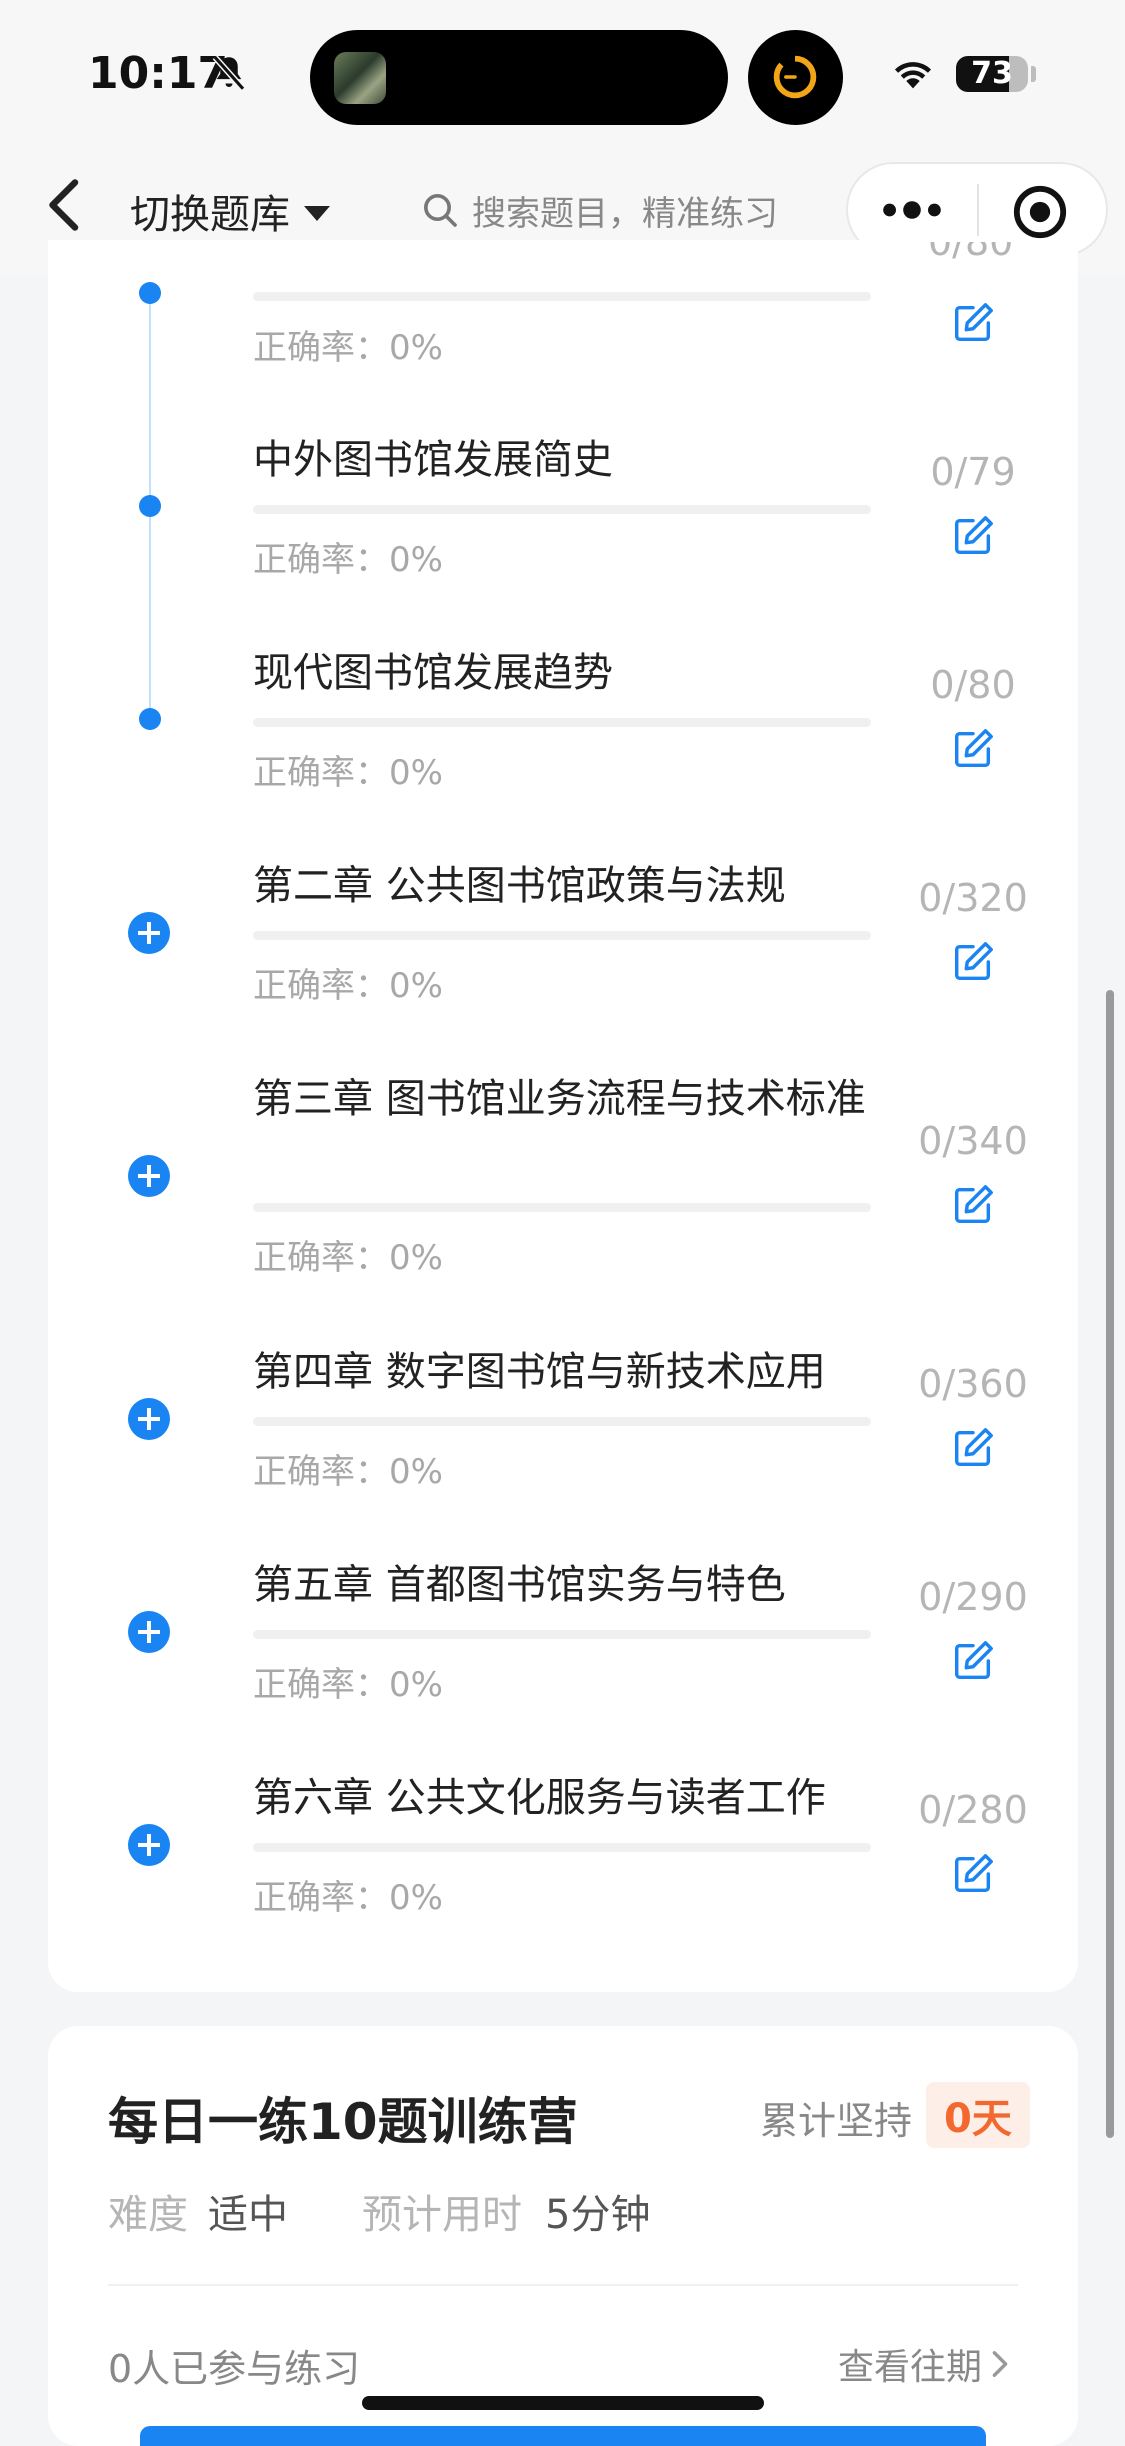 This screenshot has height=2446, width=1125. Describe the element at coordinates (558, 1372) in the screenshot. I see `chapter-title: 第四章 数字图书馆与新技术应用` at that location.